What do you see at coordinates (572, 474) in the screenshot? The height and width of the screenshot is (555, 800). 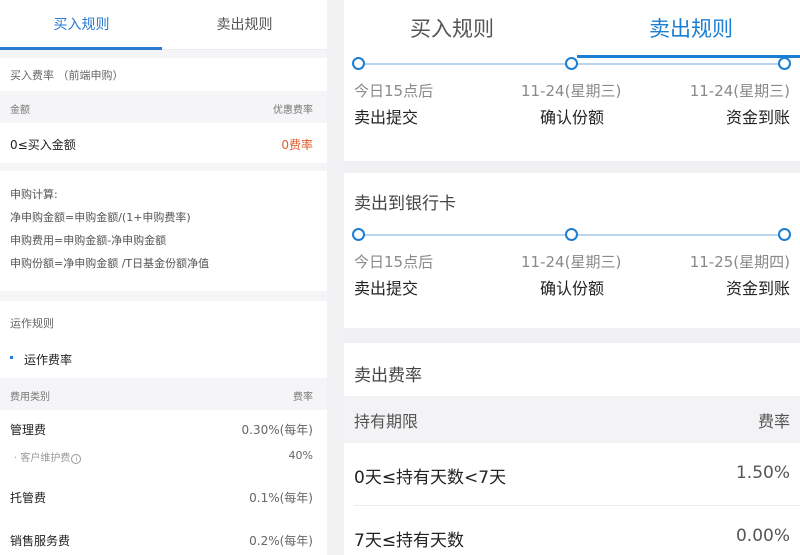 I see `table-row: 0天≤持有天数<7天 1.50%` at bounding box center [572, 474].